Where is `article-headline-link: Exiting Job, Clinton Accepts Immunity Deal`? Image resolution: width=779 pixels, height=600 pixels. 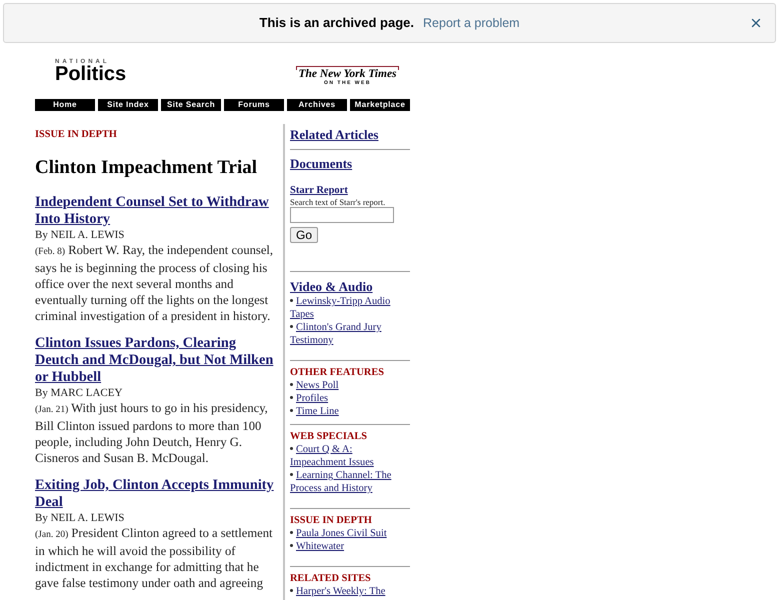
article-headline-link: Exiting Job, Clinton Accepts Immunity Deal is located at coordinates (158, 494).